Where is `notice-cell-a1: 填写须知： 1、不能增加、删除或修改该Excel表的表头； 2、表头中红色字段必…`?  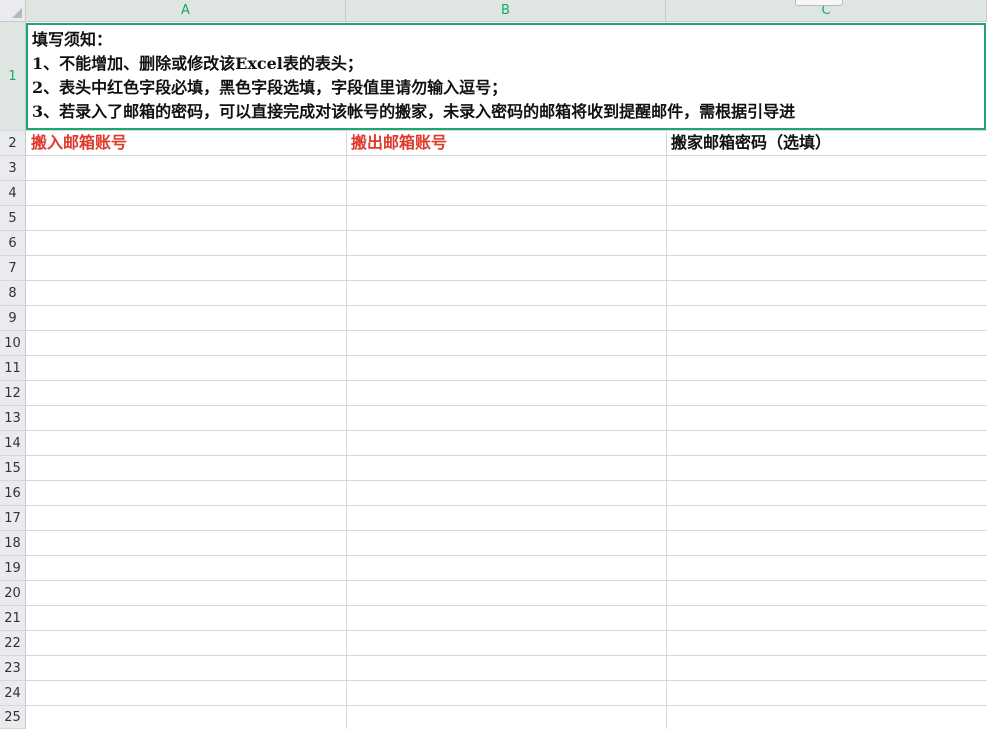
notice-cell-a1: 填写须知： 1、不能增加、删除或修改该Excel表的表头； 2、表头中红色字段必… is located at coordinates (506, 76).